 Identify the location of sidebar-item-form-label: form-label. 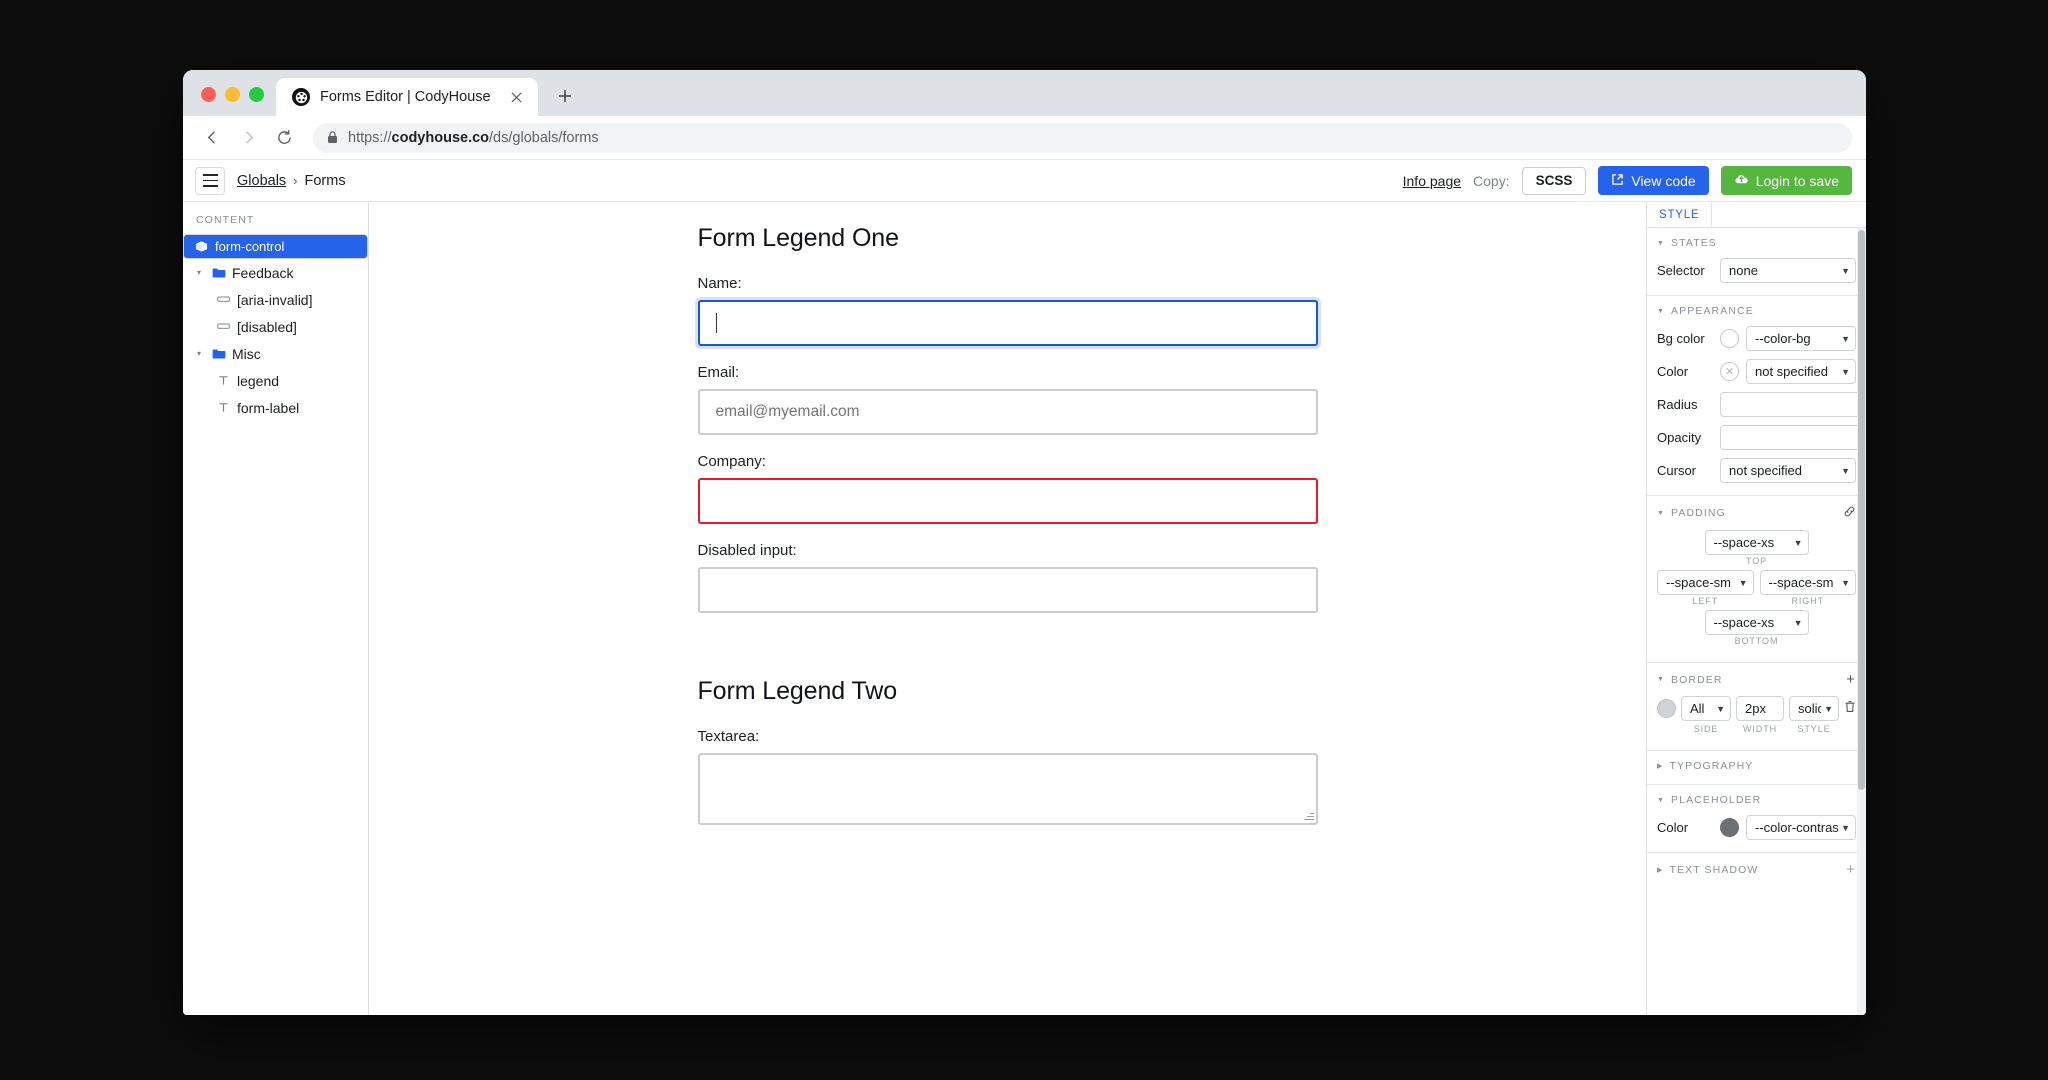
(275, 407).